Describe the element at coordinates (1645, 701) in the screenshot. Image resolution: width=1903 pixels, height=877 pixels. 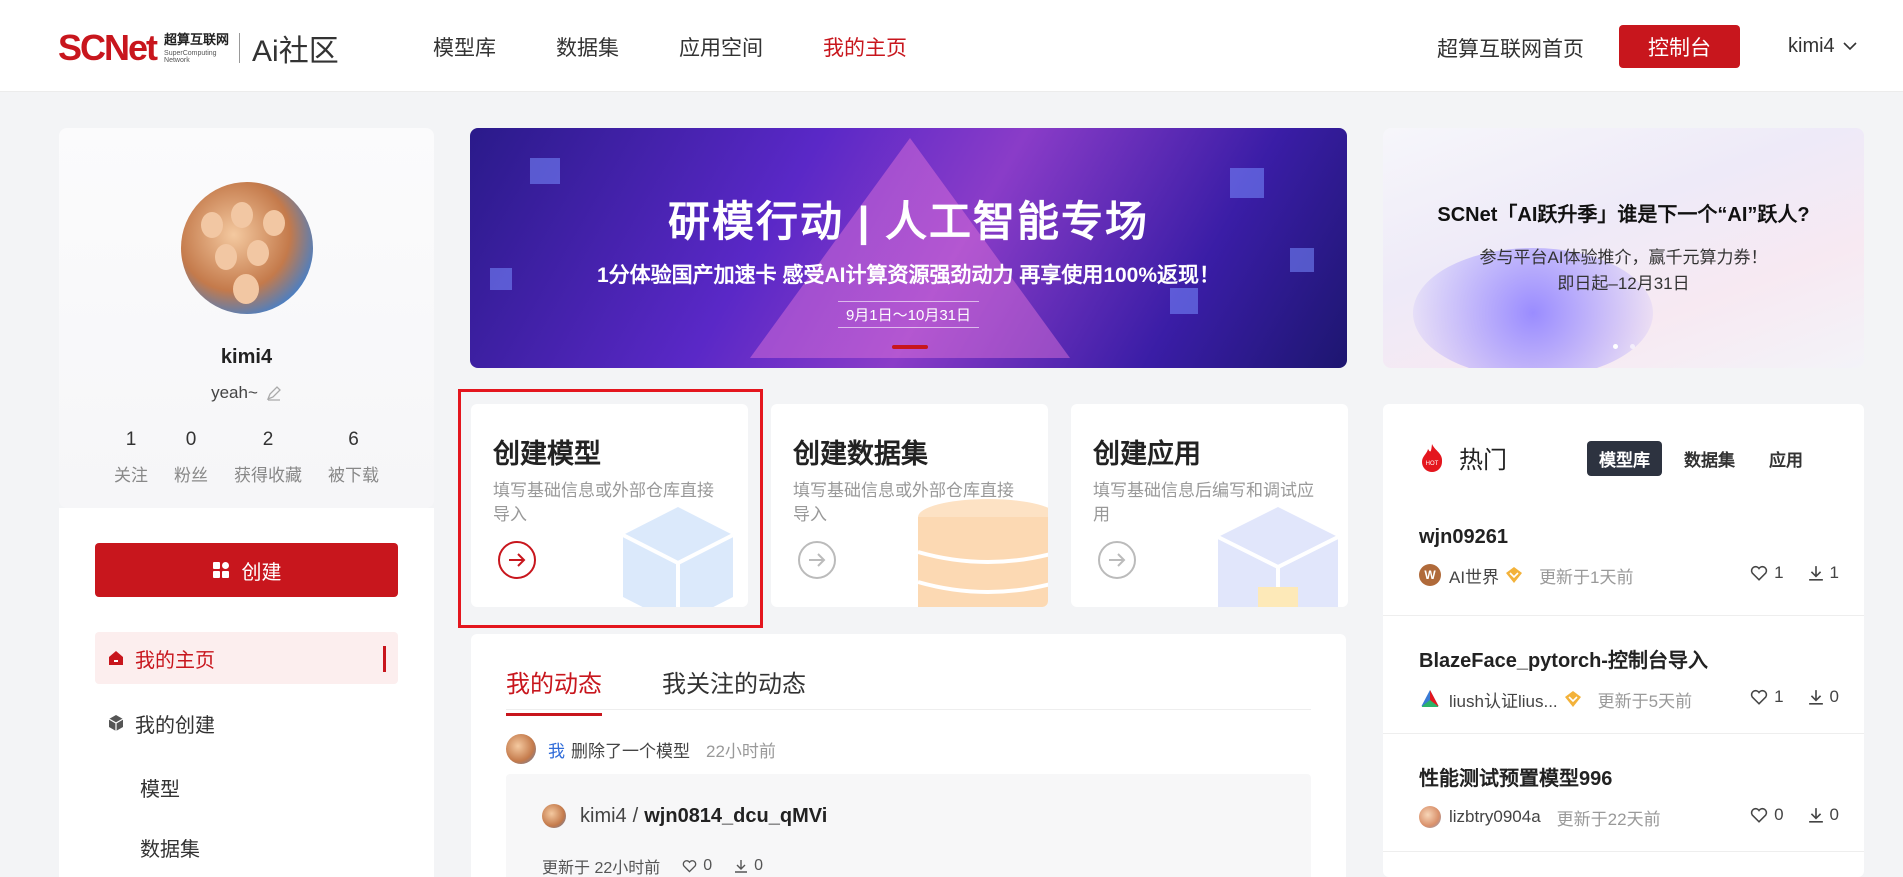
I see `hot-item-updated: 更新于5天前` at that location.